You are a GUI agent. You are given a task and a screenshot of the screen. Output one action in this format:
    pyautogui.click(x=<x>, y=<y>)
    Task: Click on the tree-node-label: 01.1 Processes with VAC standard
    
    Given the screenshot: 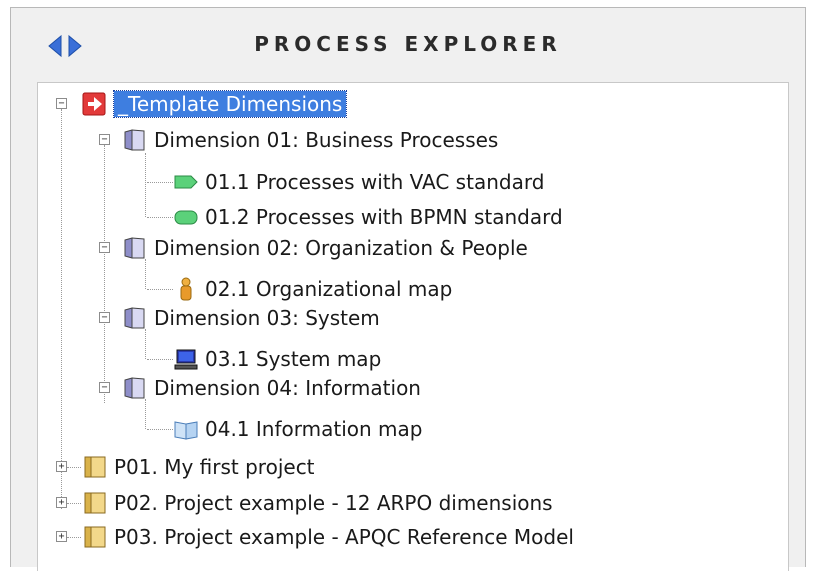 What is the action you would take?
    pyautogui.click(x=375, y=182)
    